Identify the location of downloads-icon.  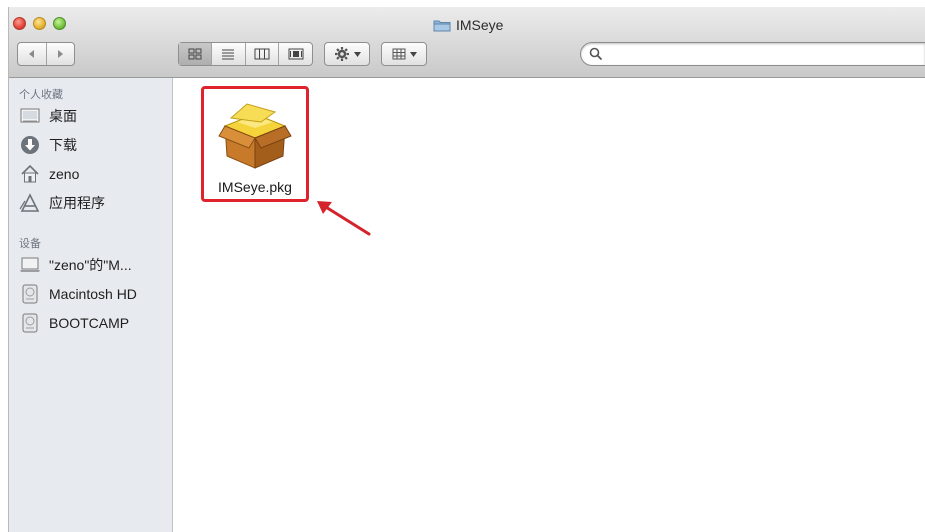
(30, 145).